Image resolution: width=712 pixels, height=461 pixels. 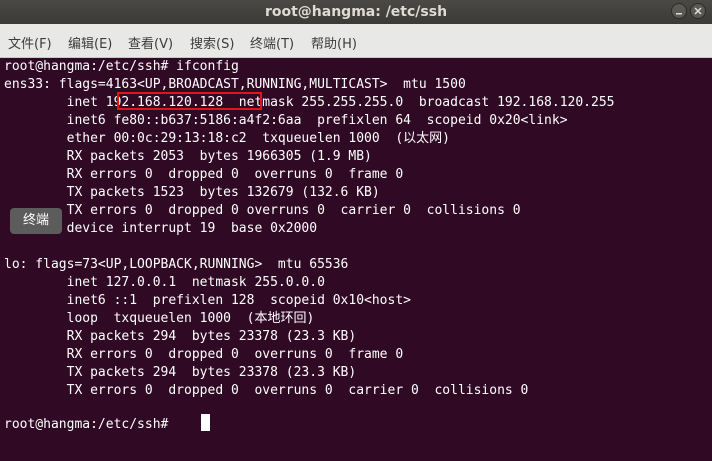 I want to click on terminal-line: loop txqueuelen 1000 (本地环回), so click(x=159, y=318).